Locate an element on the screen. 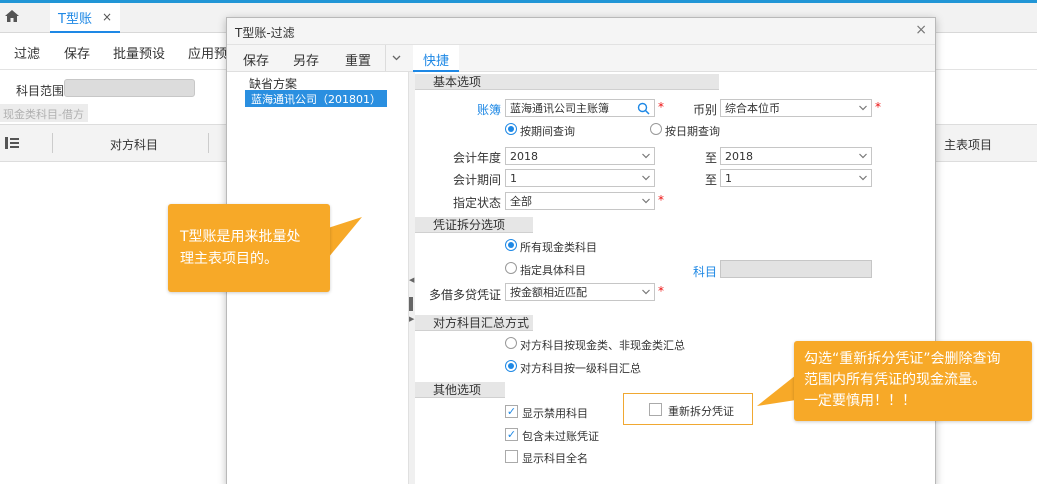 This screenshot has height=484, width=1037. close-icon: × is located at coordinates (921, 30).